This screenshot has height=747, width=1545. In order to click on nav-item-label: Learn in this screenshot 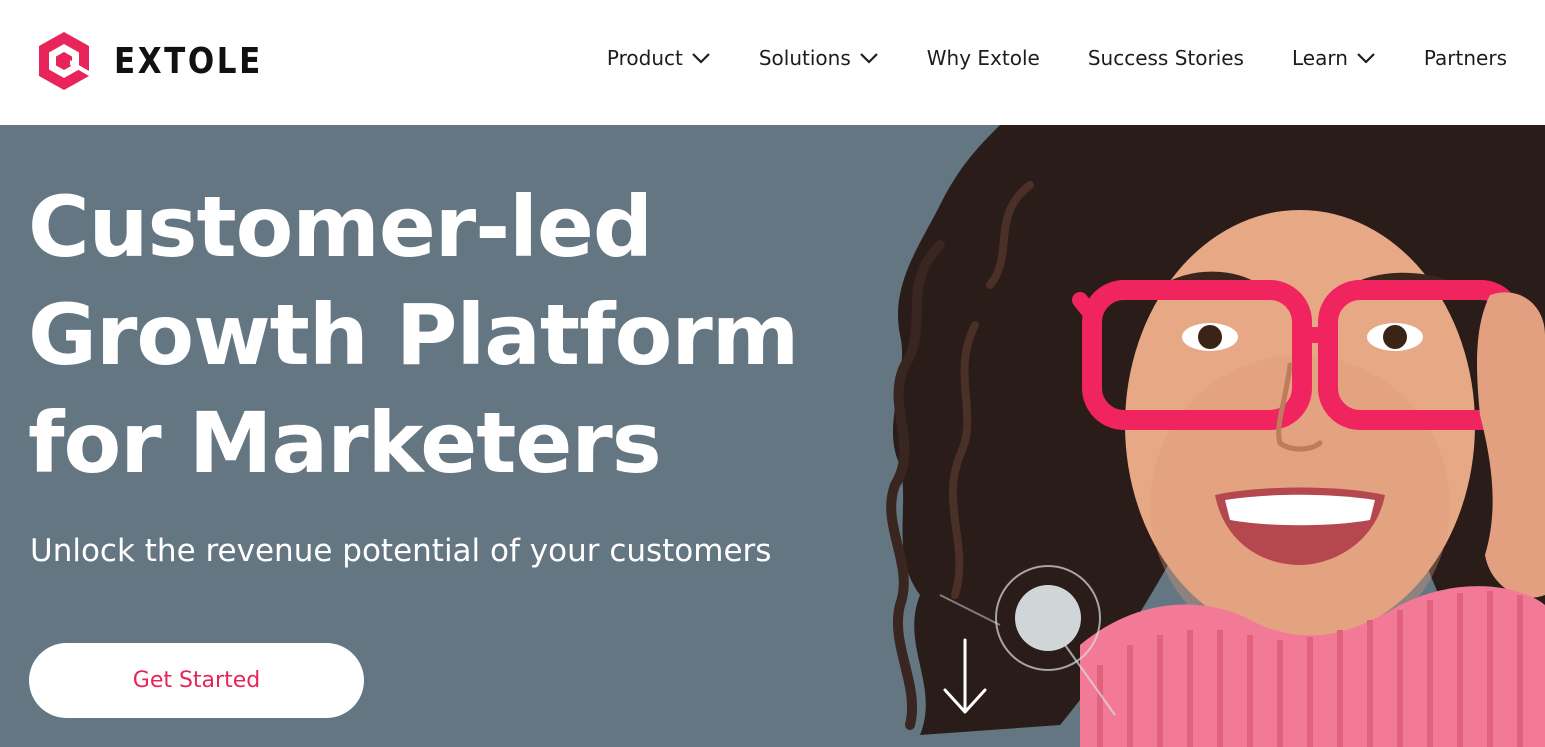, I will do `click(1319, 58)`.